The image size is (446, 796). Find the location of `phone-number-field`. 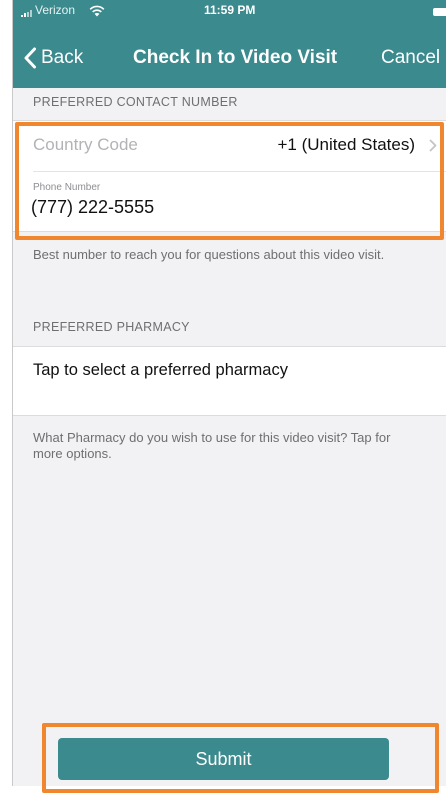

phone-number-field is located at coordinates (221, 207).